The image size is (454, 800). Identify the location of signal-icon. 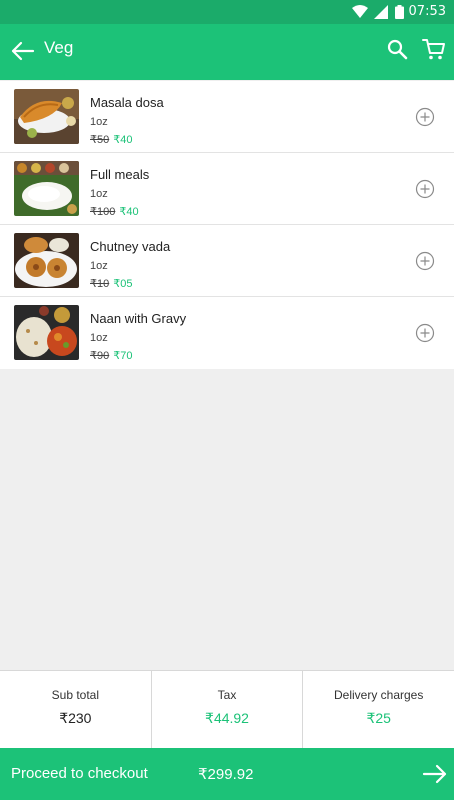
(381, 12).